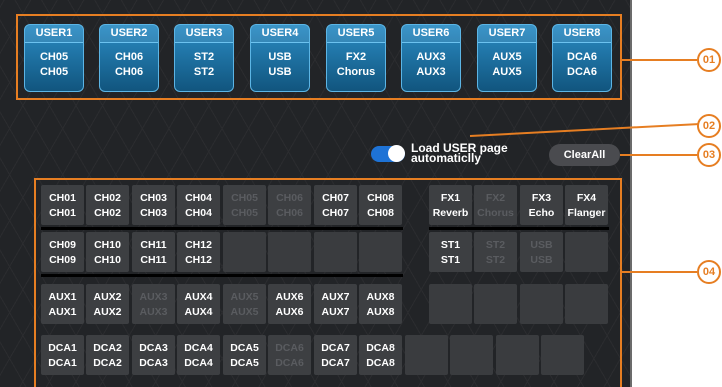  I want to click on fx-name: Reverb, so click(450, 213).